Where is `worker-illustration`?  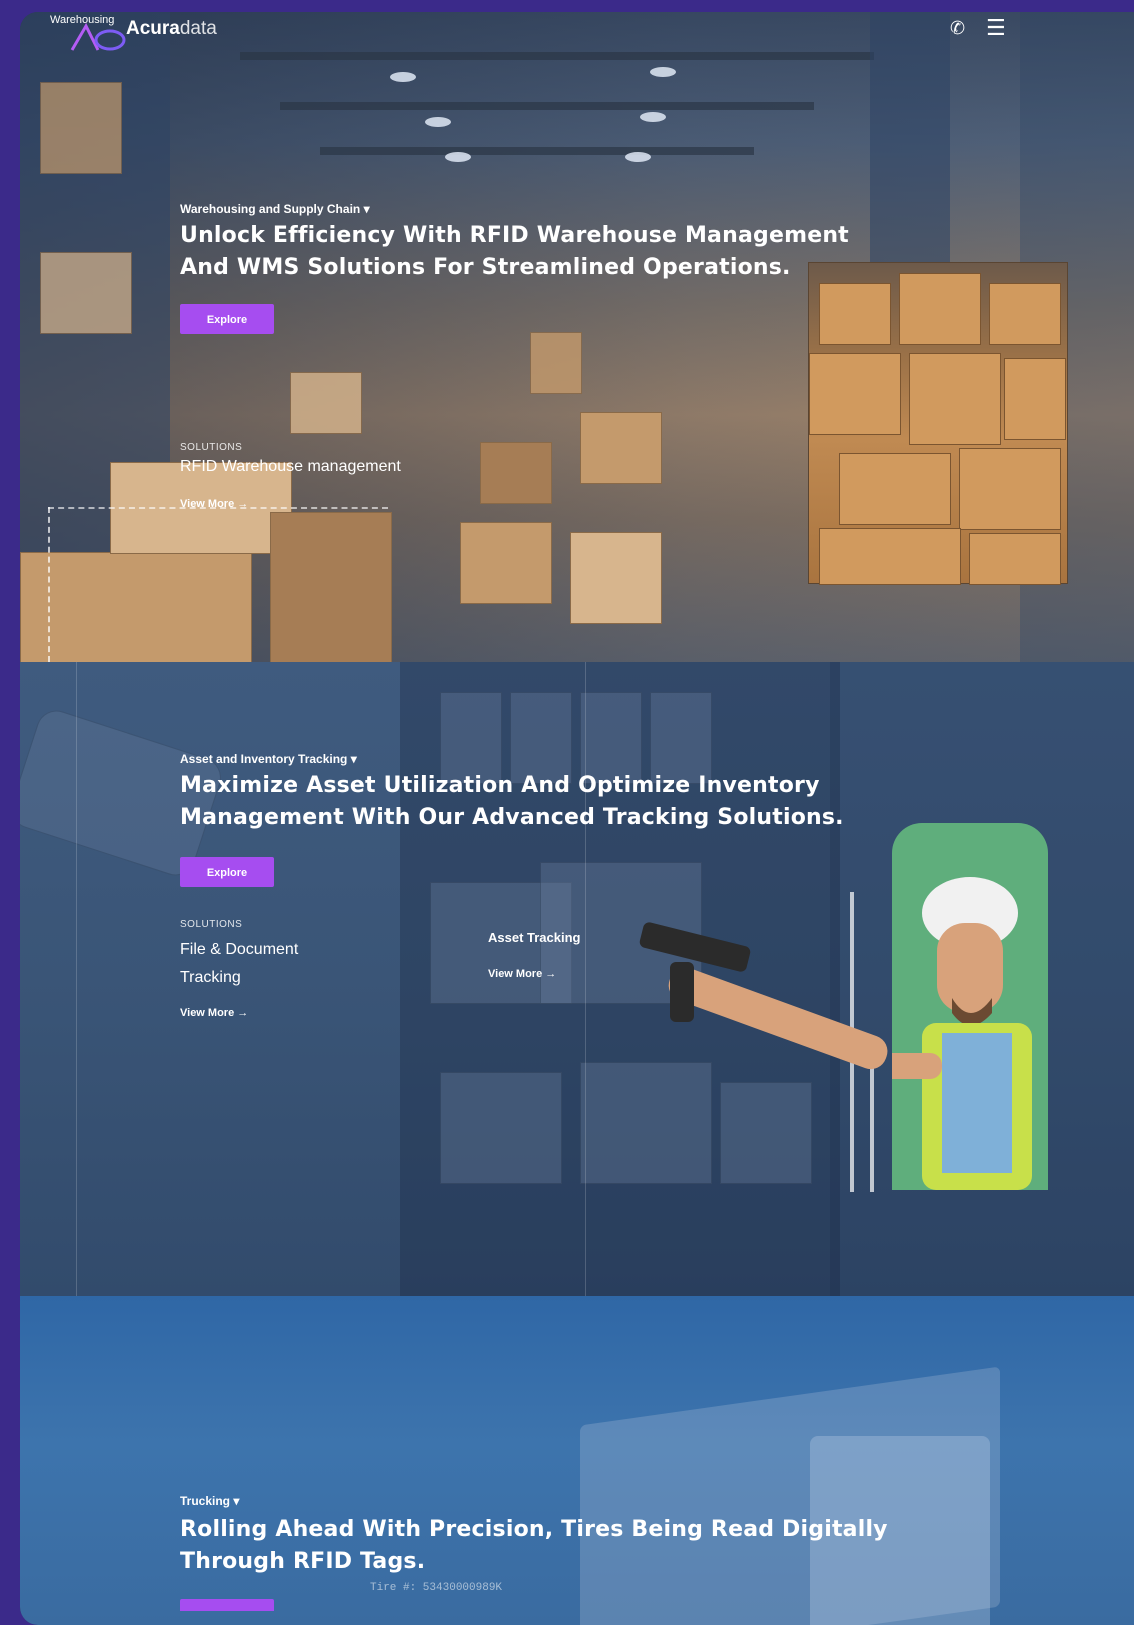
worker-illustration is located at coordinates (952, 1033).